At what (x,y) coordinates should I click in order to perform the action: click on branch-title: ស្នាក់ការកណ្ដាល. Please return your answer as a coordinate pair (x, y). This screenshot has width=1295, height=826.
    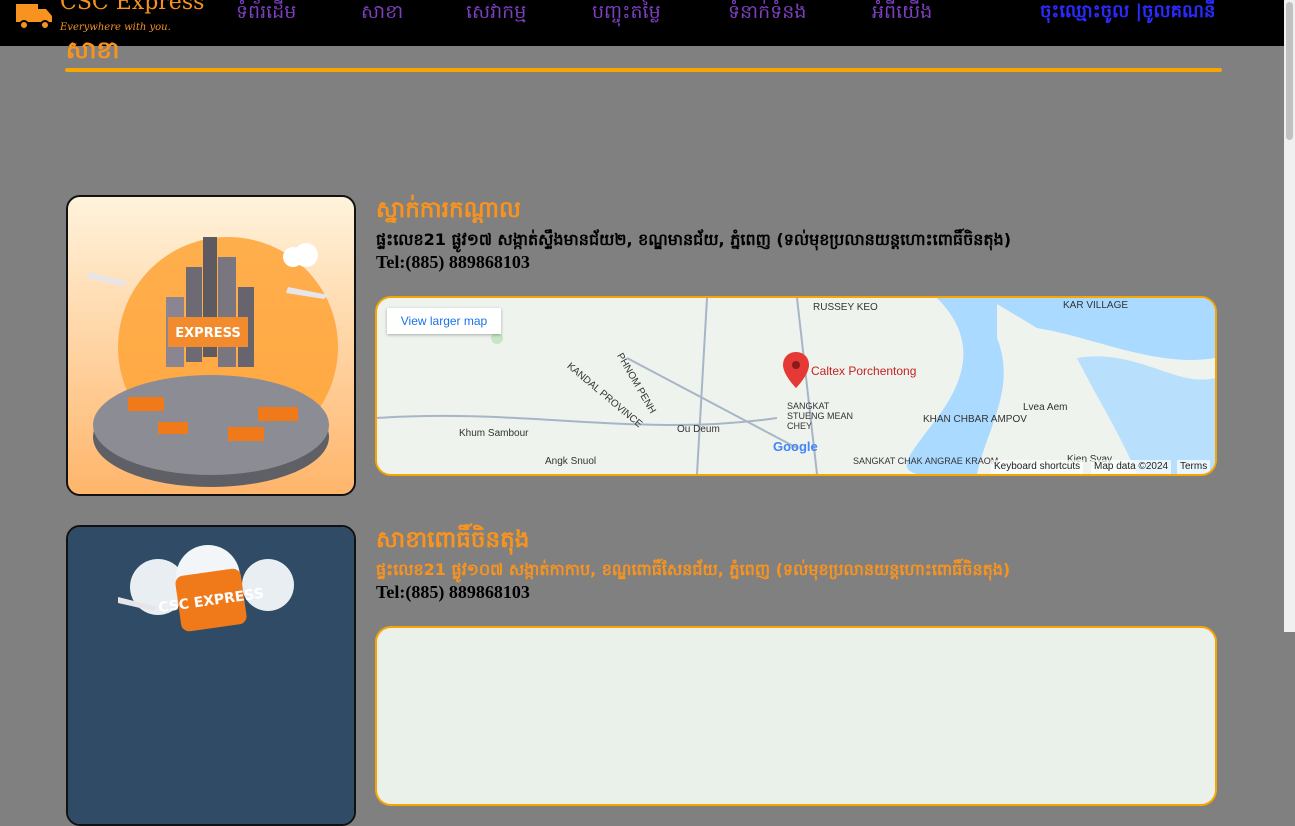
    Looking at the image, I should click on (448, 210).